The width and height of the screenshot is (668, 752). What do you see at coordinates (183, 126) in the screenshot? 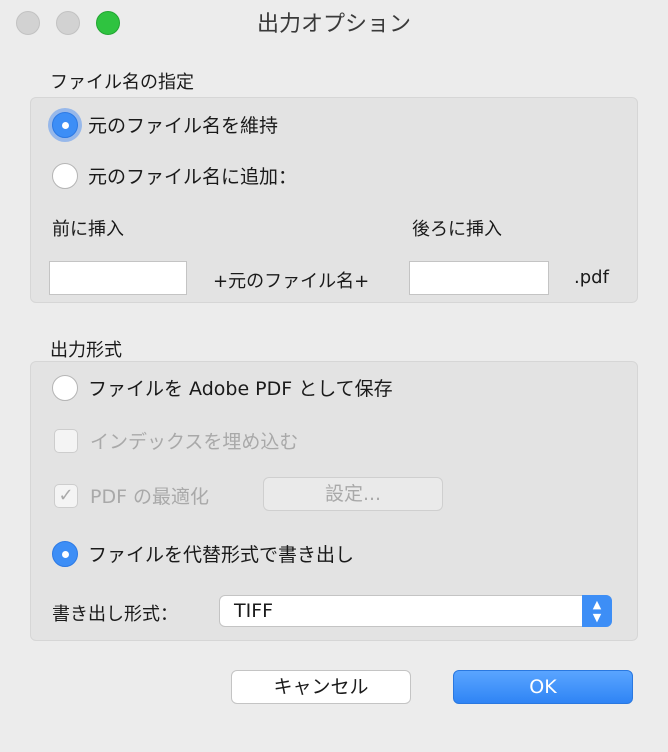
I see `keep-original-label: 元のファイル名を維持` at bounding box center [183, 126].